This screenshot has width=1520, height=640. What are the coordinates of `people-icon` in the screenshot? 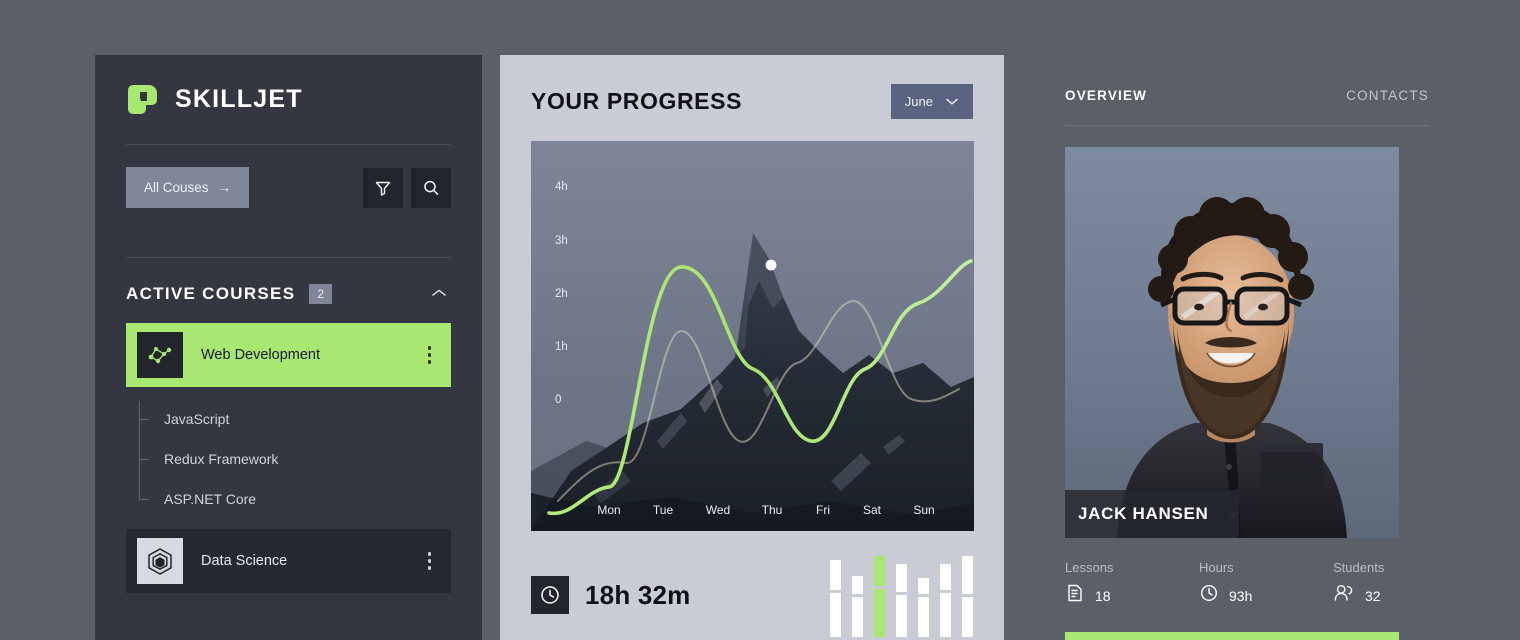 It's located at (1344, 595).